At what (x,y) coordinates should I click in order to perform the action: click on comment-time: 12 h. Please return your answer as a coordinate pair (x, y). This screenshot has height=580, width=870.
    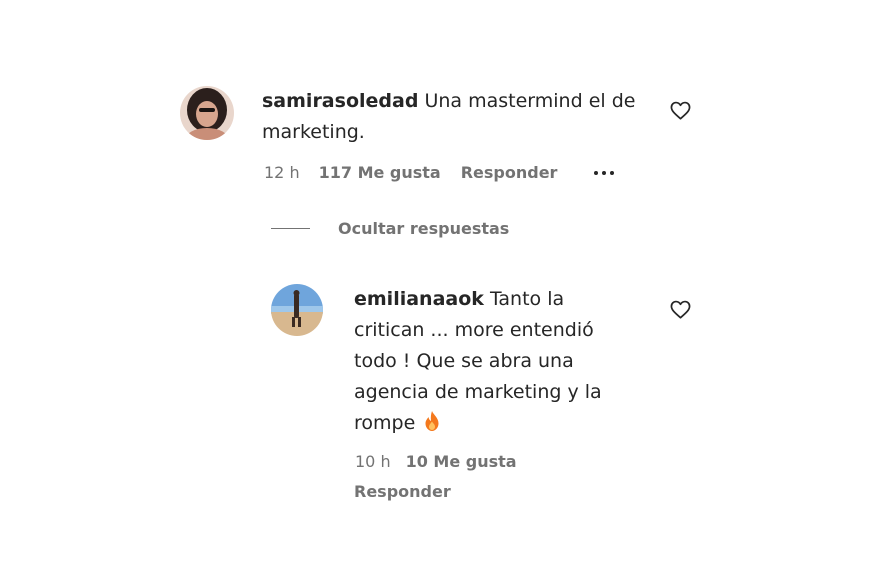
    Looking at the image, I should click on (282, 172).